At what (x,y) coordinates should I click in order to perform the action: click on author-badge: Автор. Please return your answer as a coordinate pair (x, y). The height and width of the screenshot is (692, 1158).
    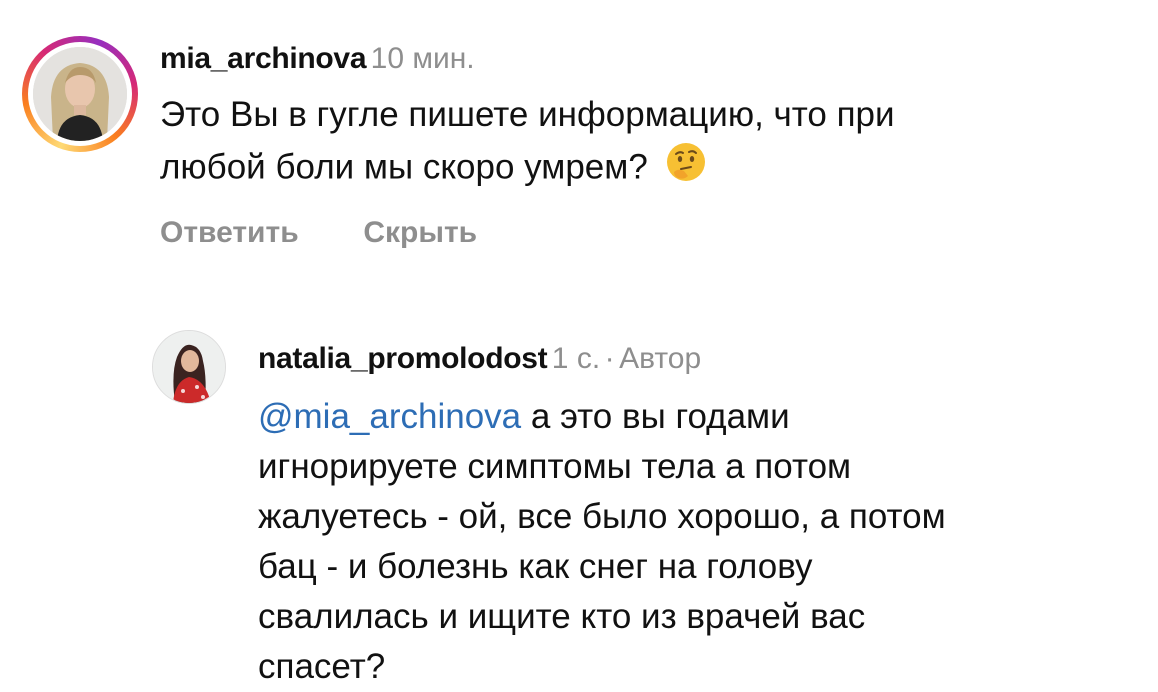
    Looking at the image, I should click on (660, 358).